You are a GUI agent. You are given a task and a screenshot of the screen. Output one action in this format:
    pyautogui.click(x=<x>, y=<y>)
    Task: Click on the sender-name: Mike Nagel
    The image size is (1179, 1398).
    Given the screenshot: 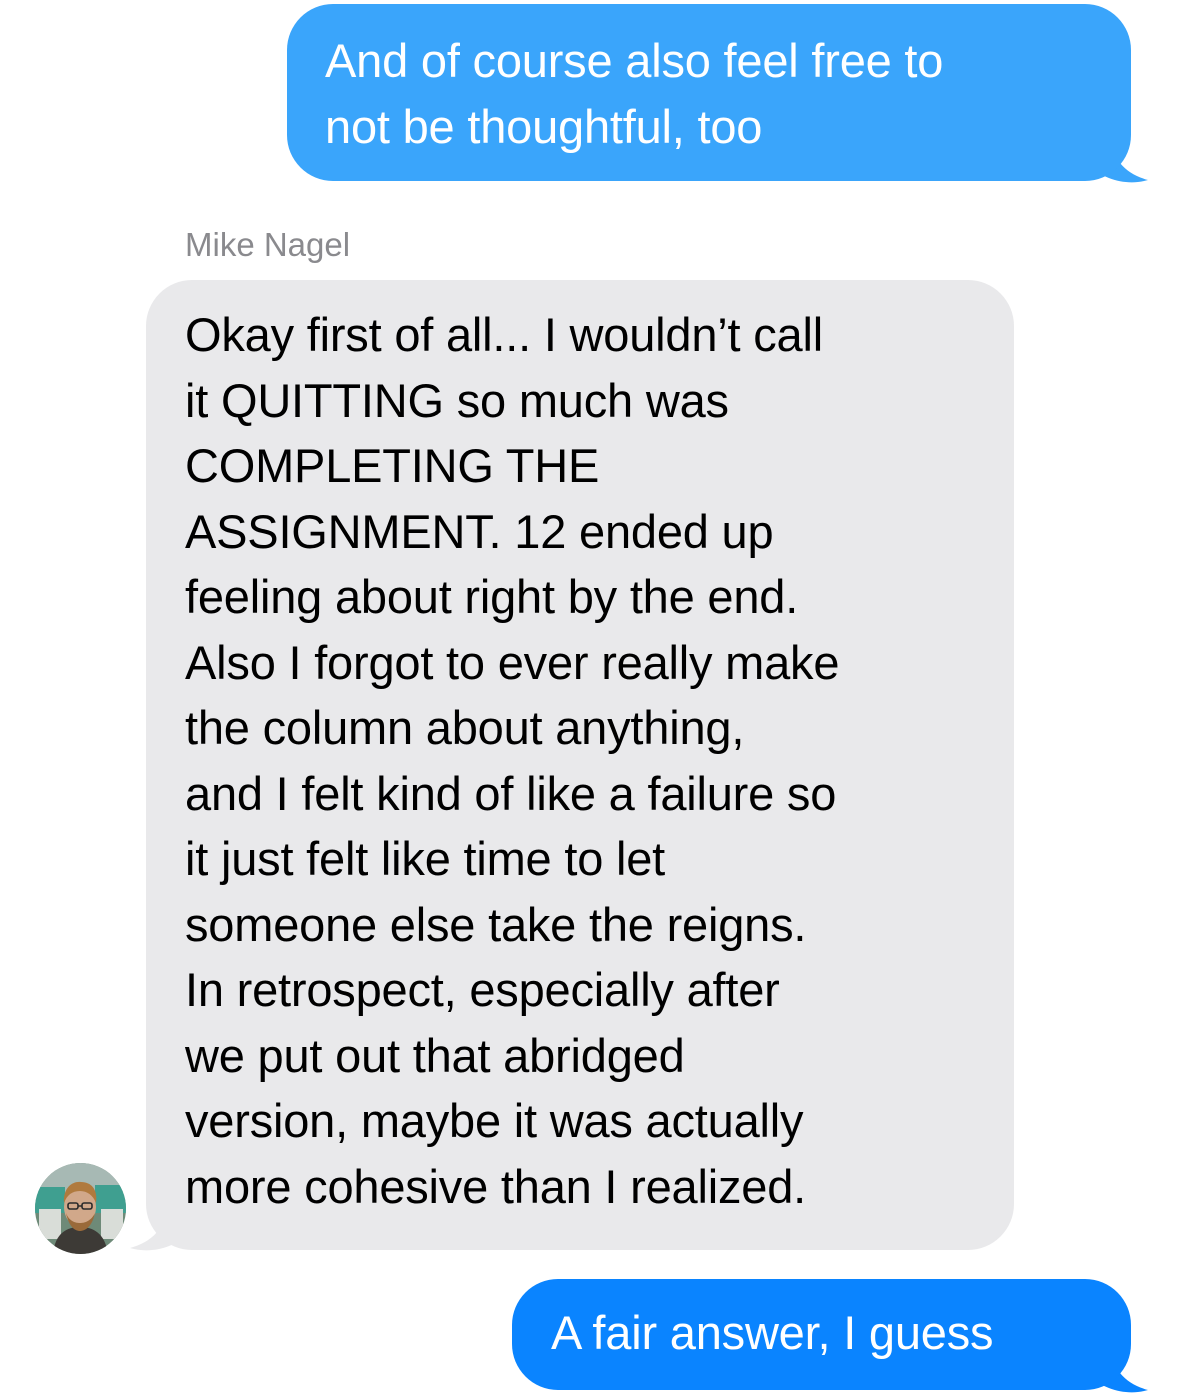 What is the action you would take?
    pyautogui.click(x=268, y=244)
    